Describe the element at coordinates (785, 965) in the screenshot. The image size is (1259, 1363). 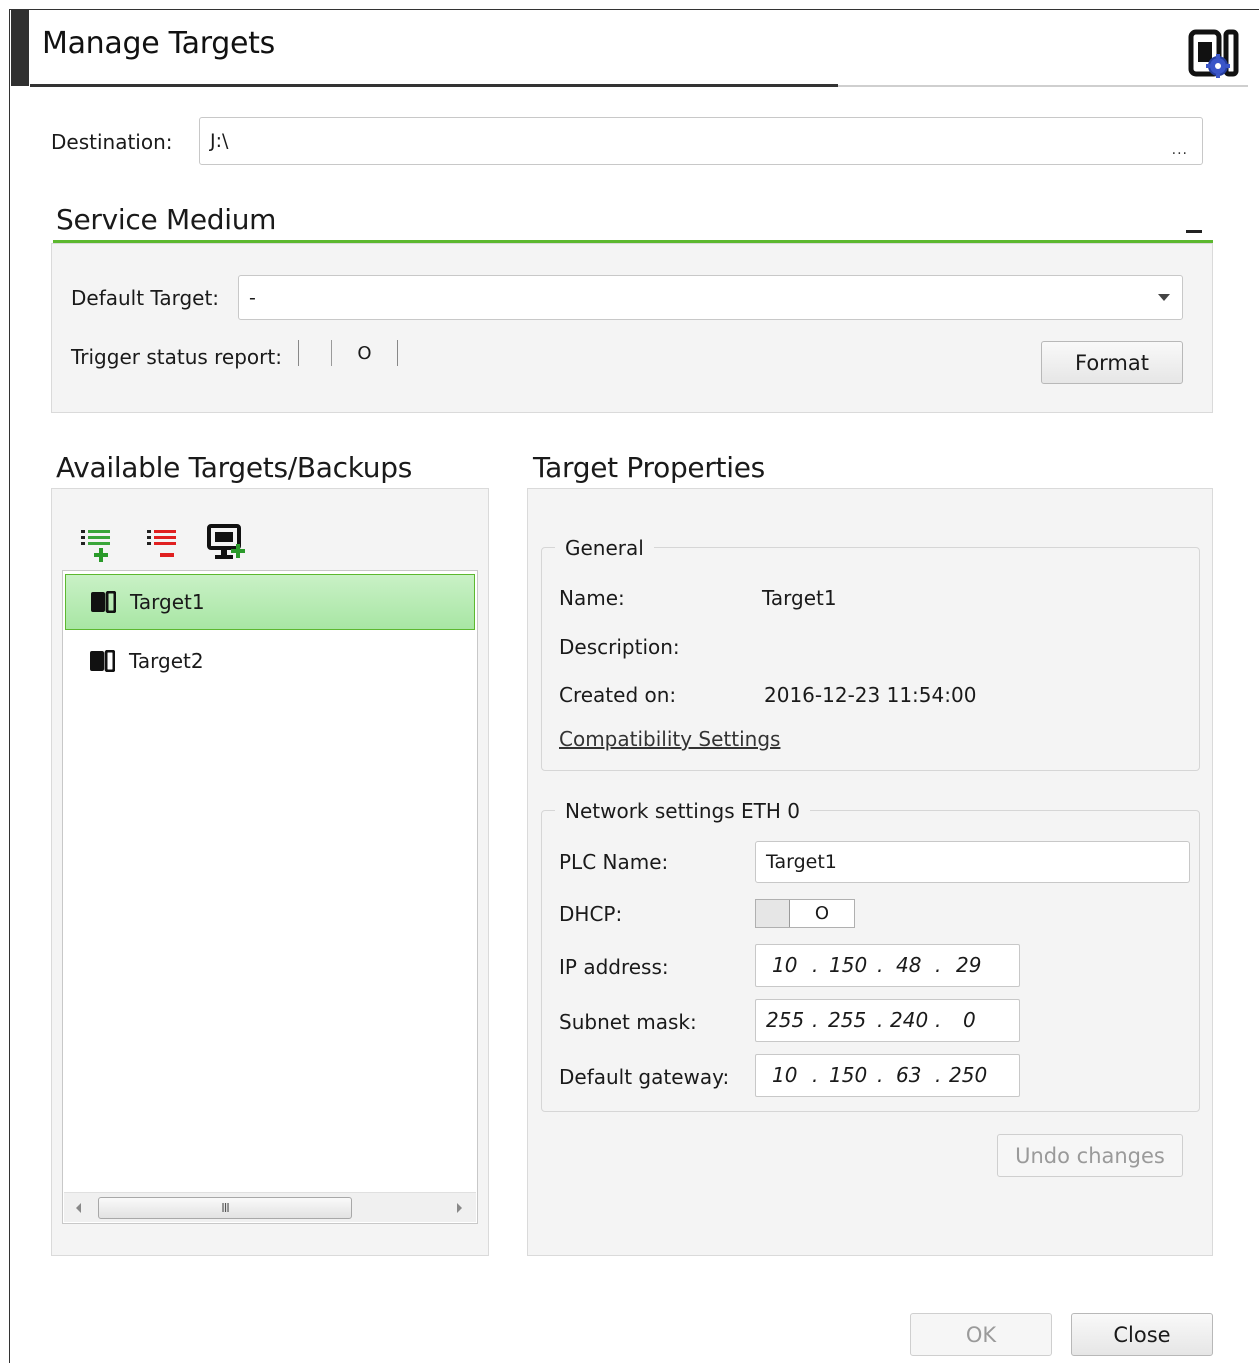
I see `ip-octet-1: 10` at that location.